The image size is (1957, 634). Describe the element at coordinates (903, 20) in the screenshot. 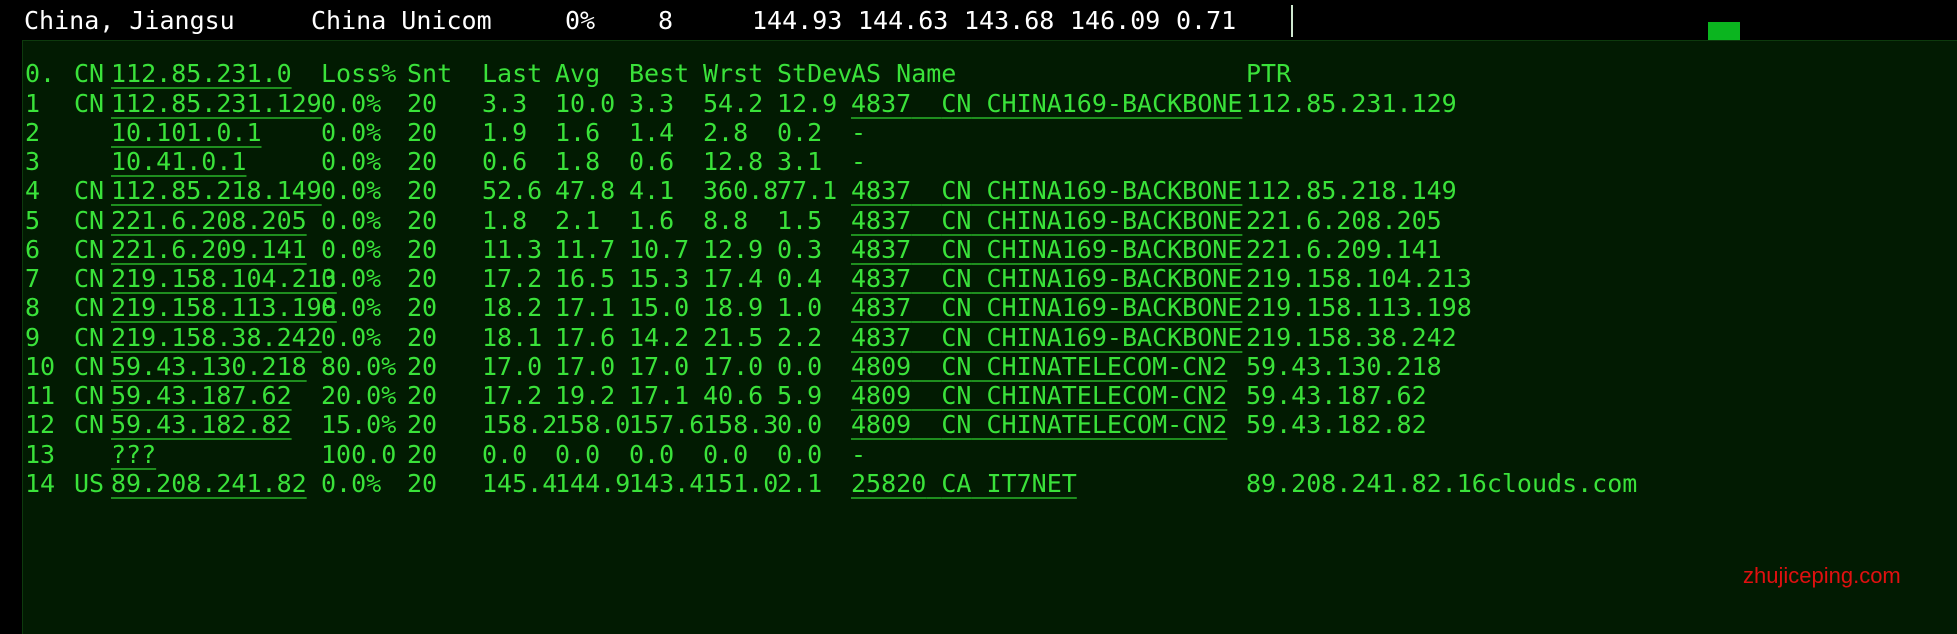

I see `summary-avg: 144.63` at that location.